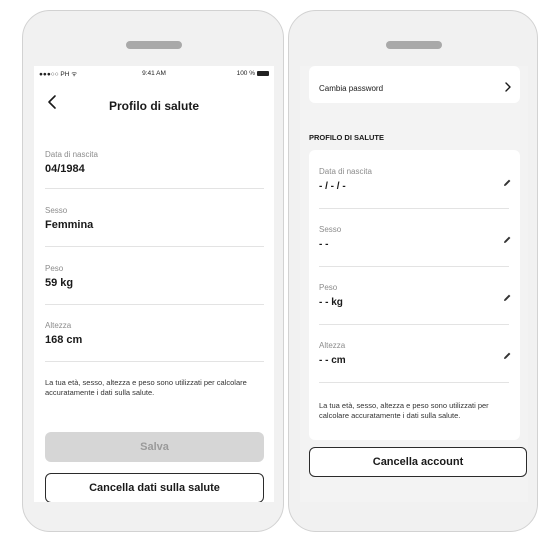 This screenshot has height=537, width=540. Describe the element at coordinates (154, 162) in the screenshot. I see `birthdate-field: Data di nascita 04/1984` at that location.